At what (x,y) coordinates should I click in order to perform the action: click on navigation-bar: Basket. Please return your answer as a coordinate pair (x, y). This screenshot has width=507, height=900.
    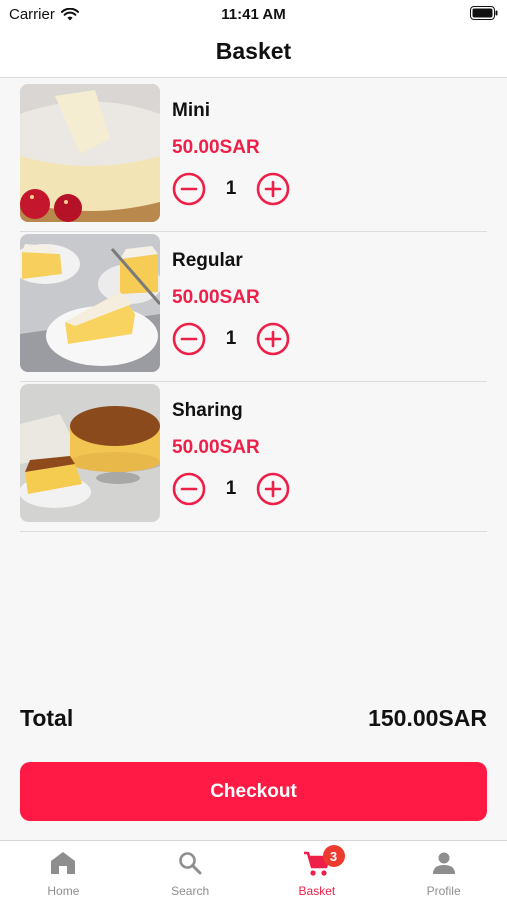
    Looking at the image, I should click on (253, 53).